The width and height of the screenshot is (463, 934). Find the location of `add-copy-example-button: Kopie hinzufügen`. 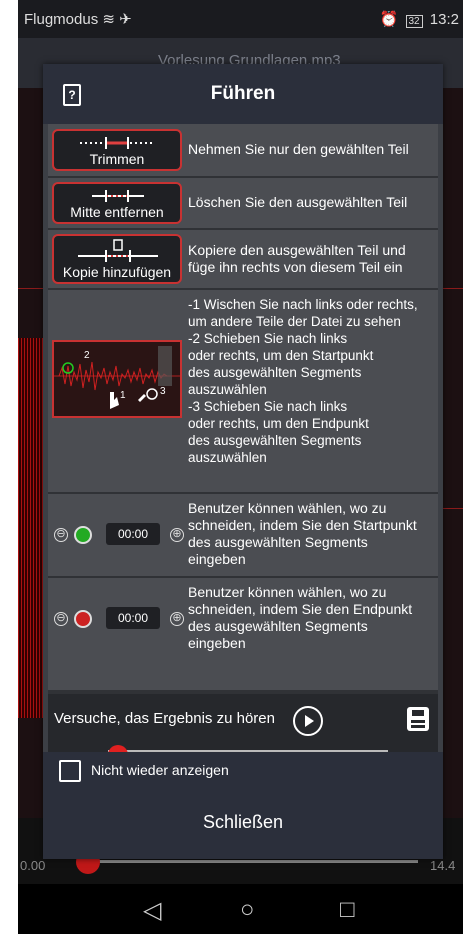

add-copy-example-button: Kopie hinzufügen is located at coordinates (117, 259).